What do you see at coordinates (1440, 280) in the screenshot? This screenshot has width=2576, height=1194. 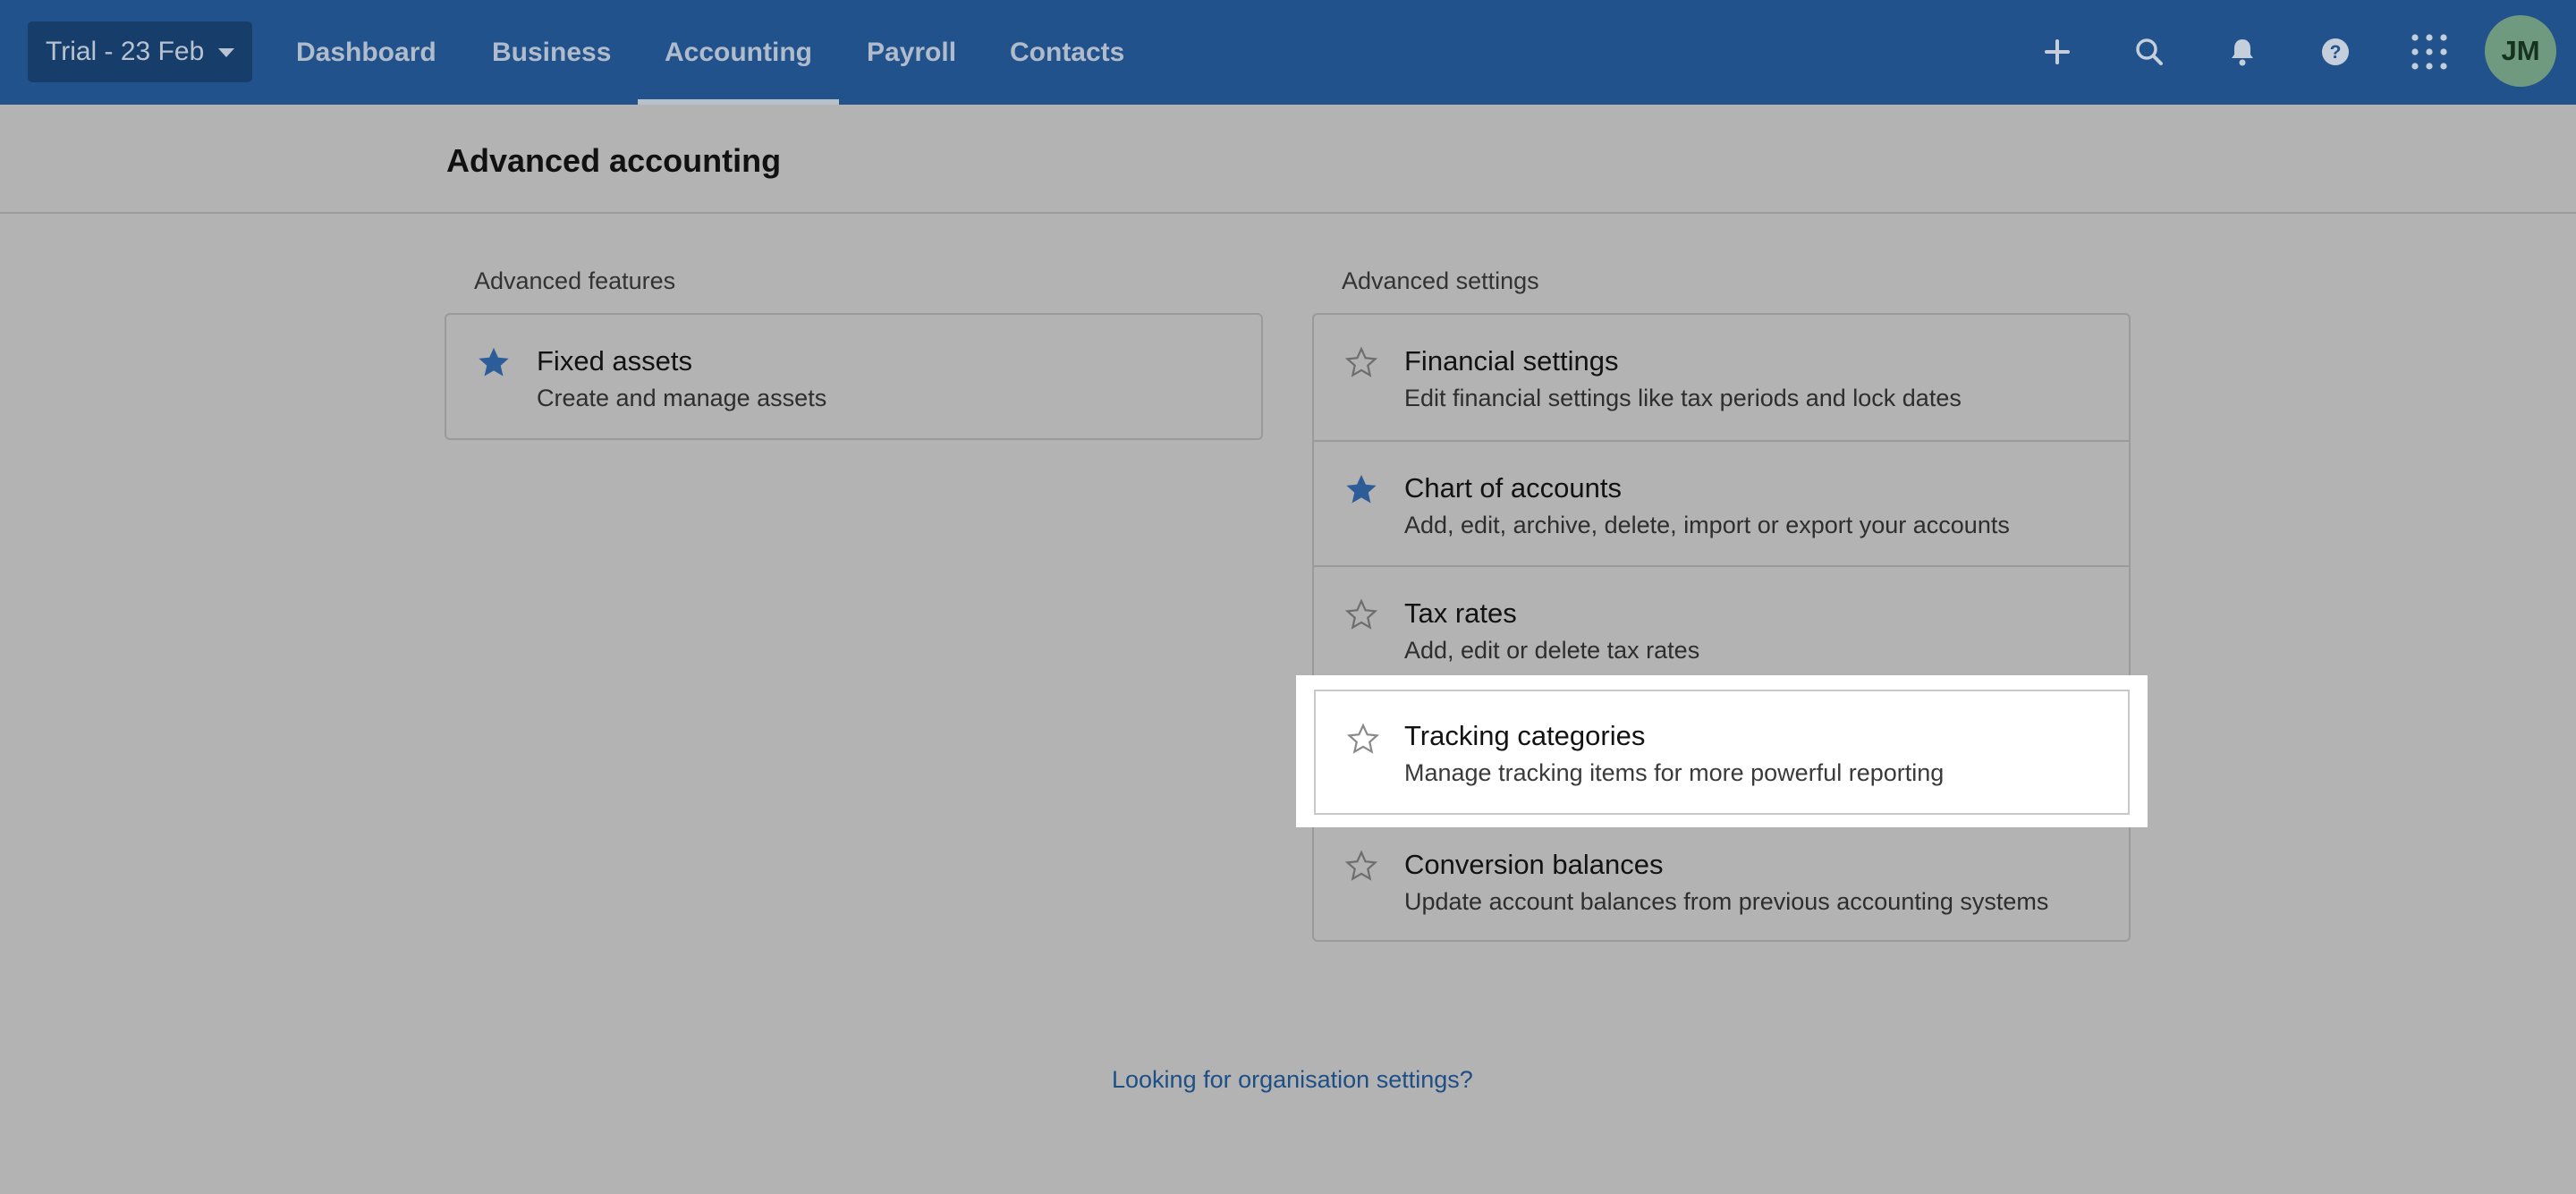 I see `advanced-settings-label: Advanced settings` at bounding box center [1440, 280].